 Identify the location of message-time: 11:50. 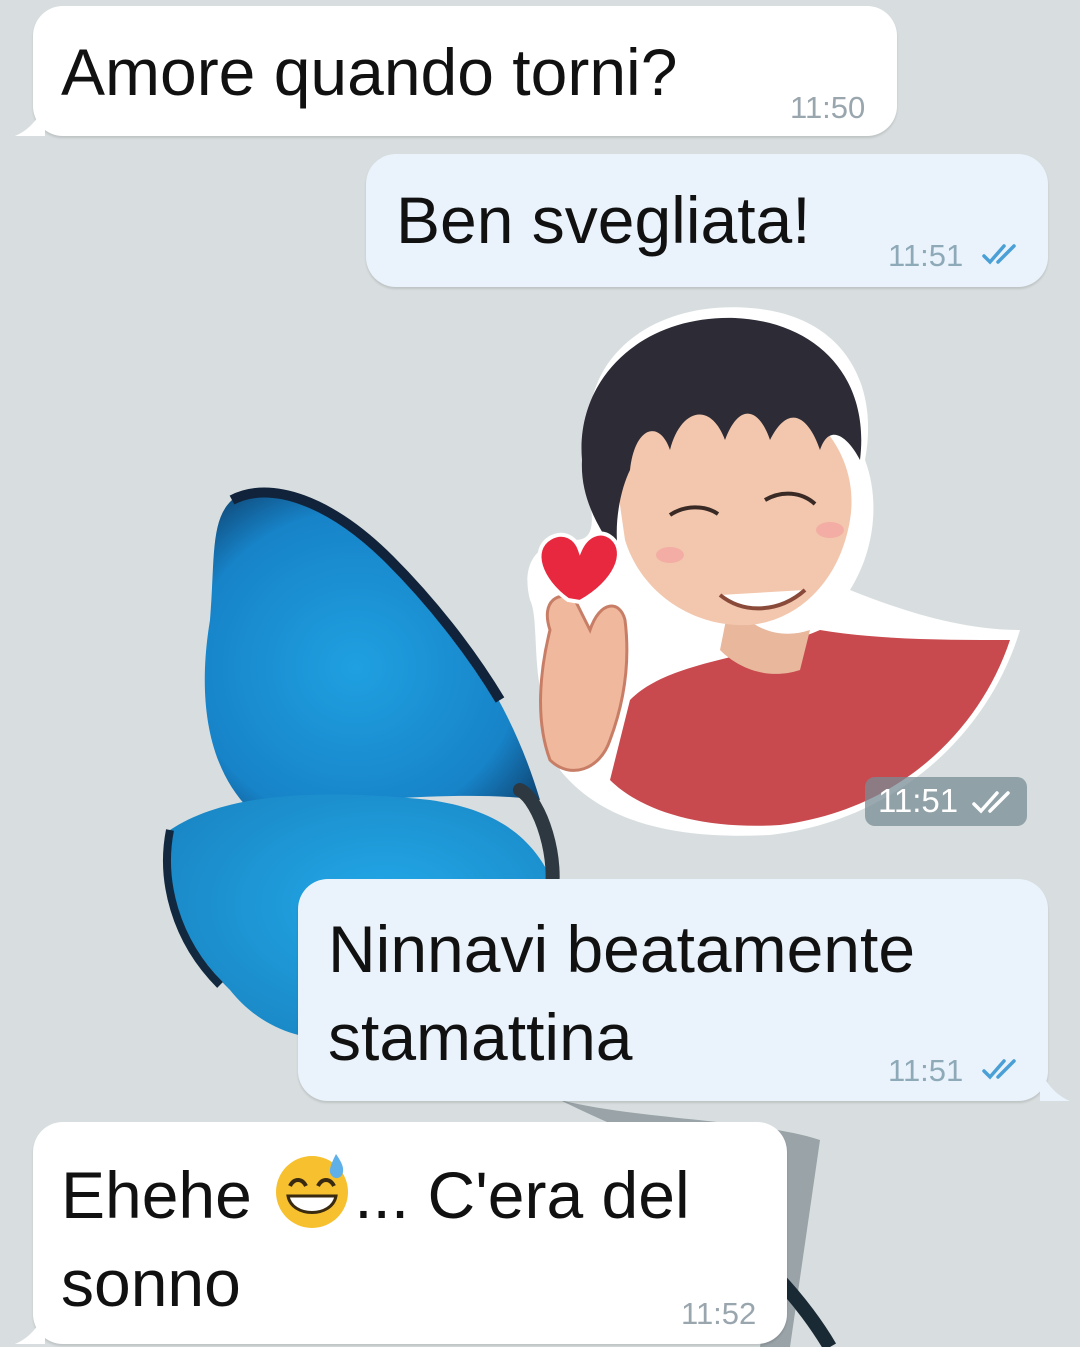
(828, 107).